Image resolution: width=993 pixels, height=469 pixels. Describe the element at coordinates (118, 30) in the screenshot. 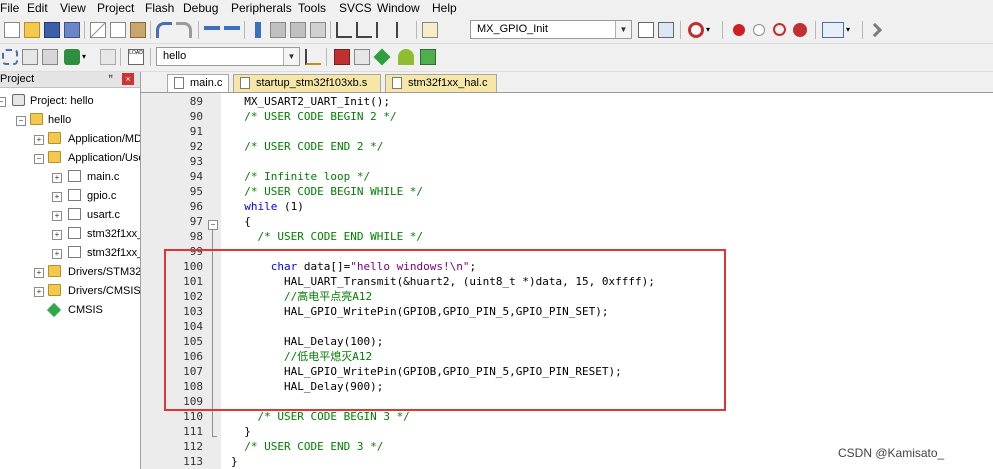

I see `copy-icon` at that location.